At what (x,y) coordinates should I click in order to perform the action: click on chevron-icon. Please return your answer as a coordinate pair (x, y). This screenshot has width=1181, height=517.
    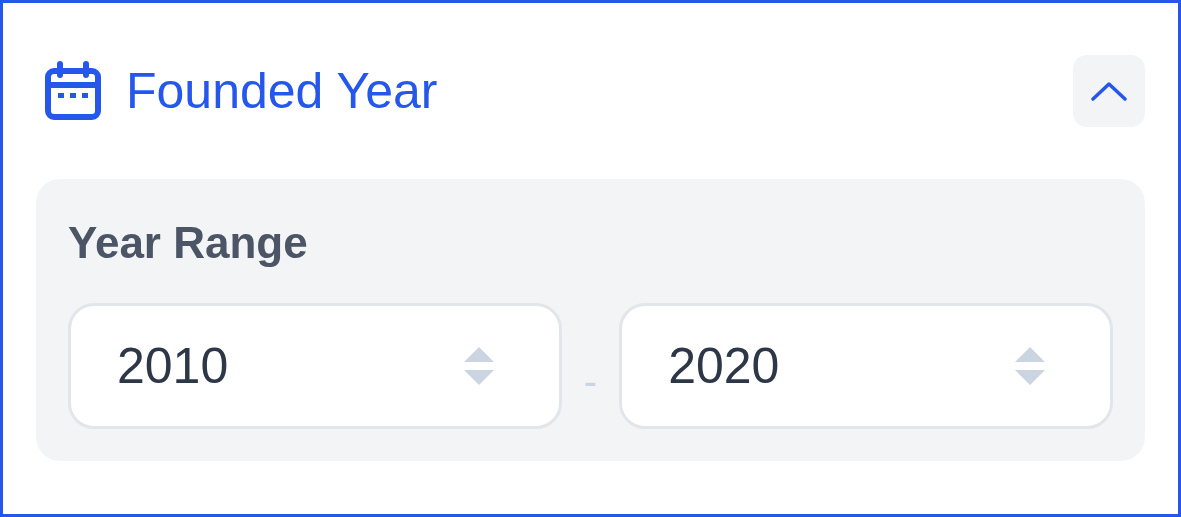
    Looking at the image, I should click on (1109, 91).